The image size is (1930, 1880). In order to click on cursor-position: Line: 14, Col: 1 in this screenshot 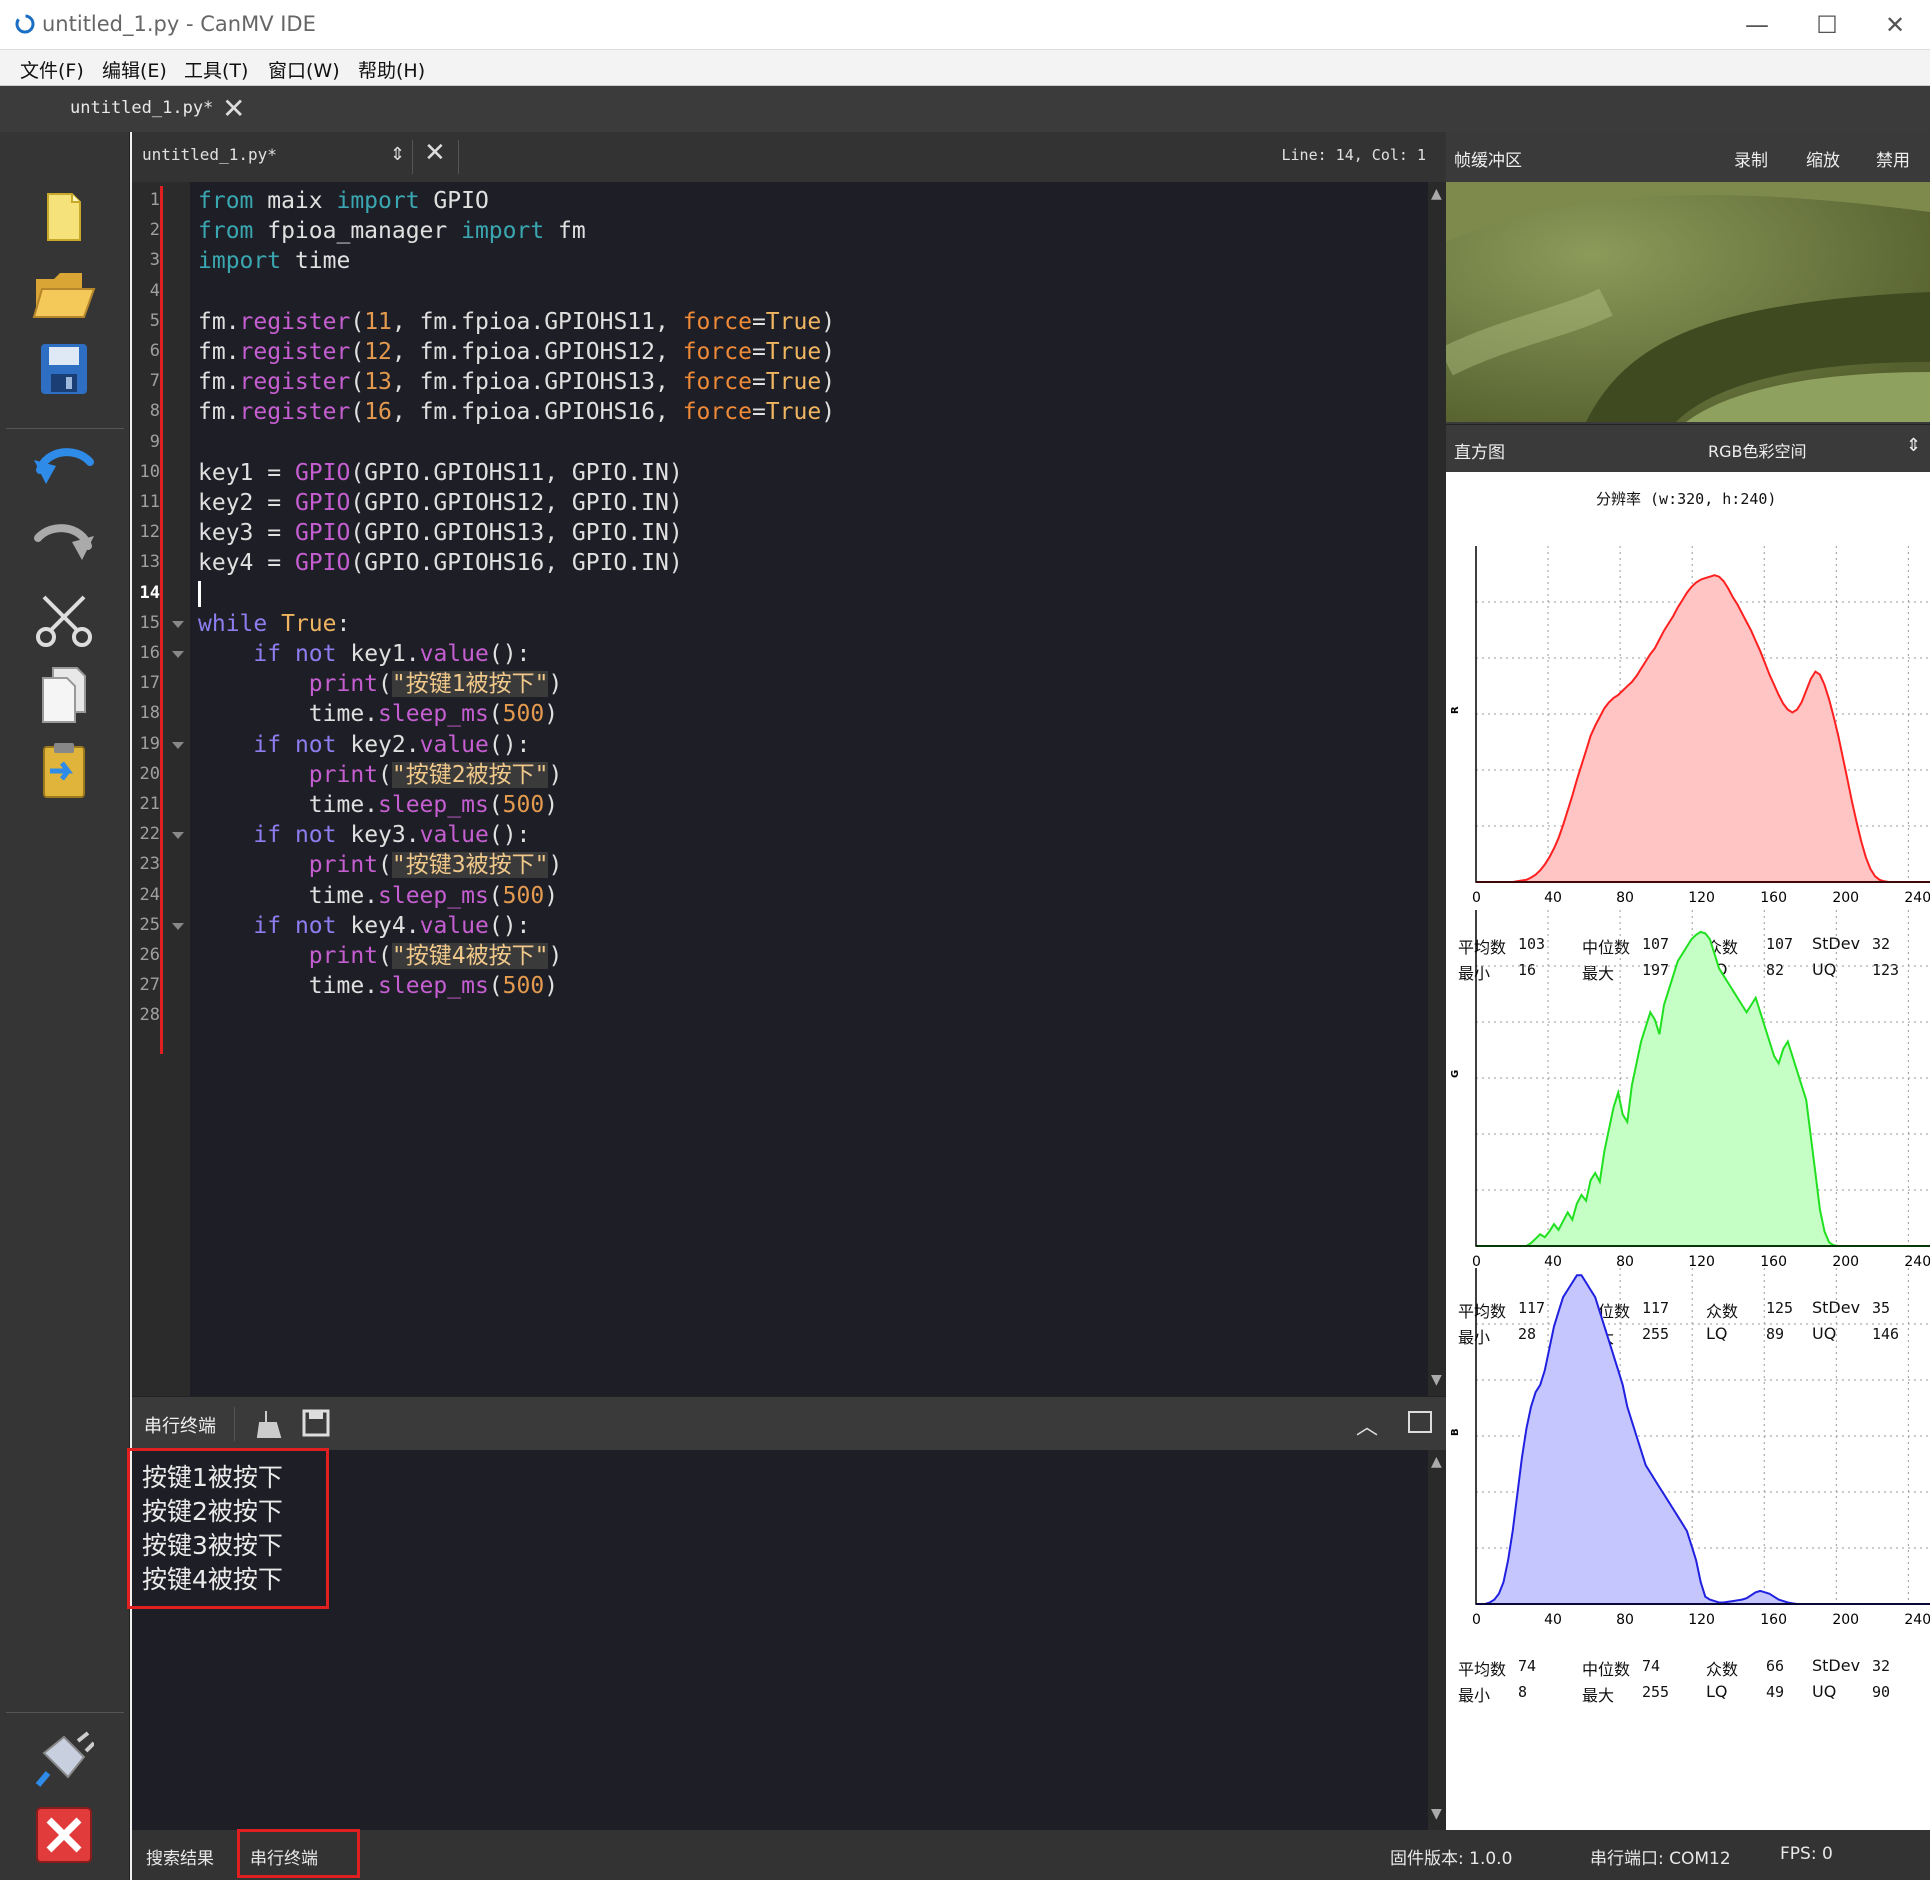, I will do `click(1354, 155)`.